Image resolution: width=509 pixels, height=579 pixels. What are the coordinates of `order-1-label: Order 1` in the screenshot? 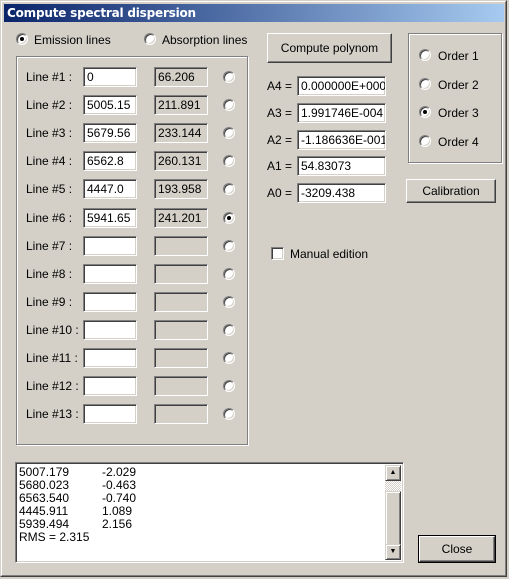 It's located at (458, 56).